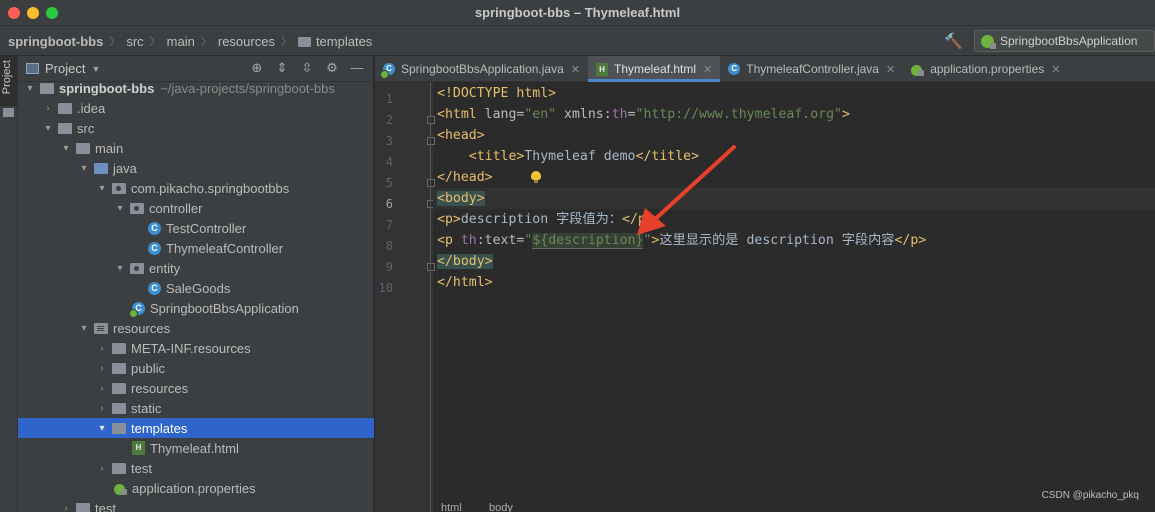  What do you see at coordinates (693, 184) in the screenshot?
I see `annotation-arrow-shaft` at bounding box center [693, 184].